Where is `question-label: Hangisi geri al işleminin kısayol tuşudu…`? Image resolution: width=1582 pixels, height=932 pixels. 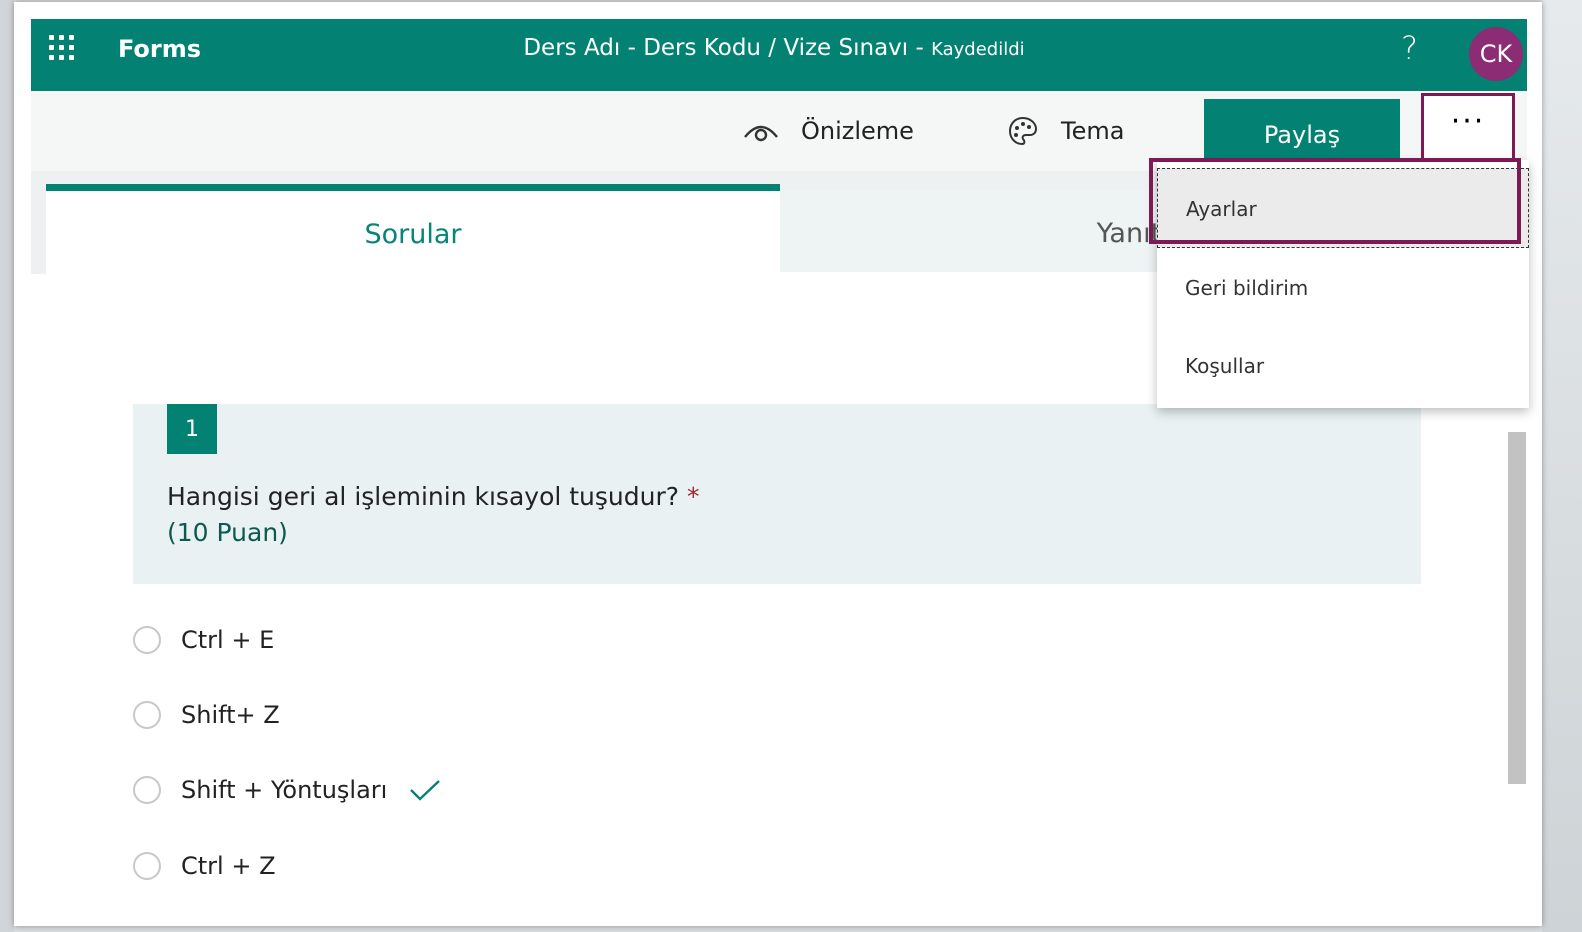
question-label: Hangisi geri al işleminin kısayol tuşudu… is located at coordinates (423, 496).